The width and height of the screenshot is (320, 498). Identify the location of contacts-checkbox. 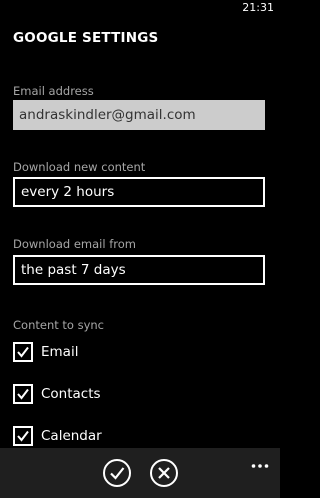
(23, 394).